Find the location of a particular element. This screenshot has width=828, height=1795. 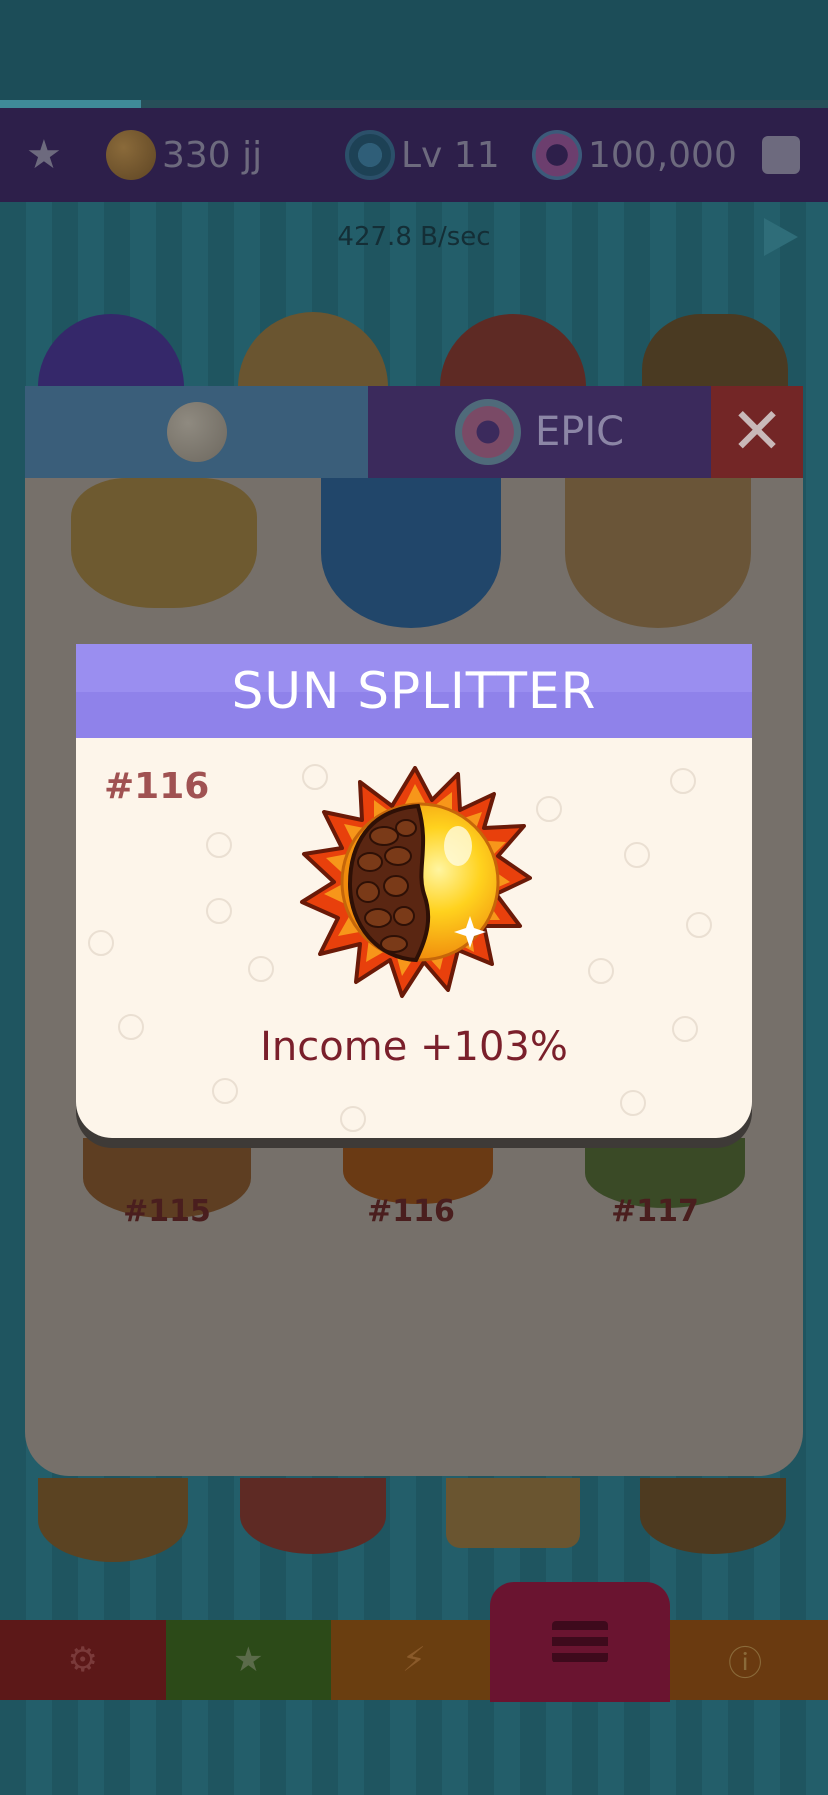

nav-tab-settings: ⚙ is located at coordinates (83, 1660).